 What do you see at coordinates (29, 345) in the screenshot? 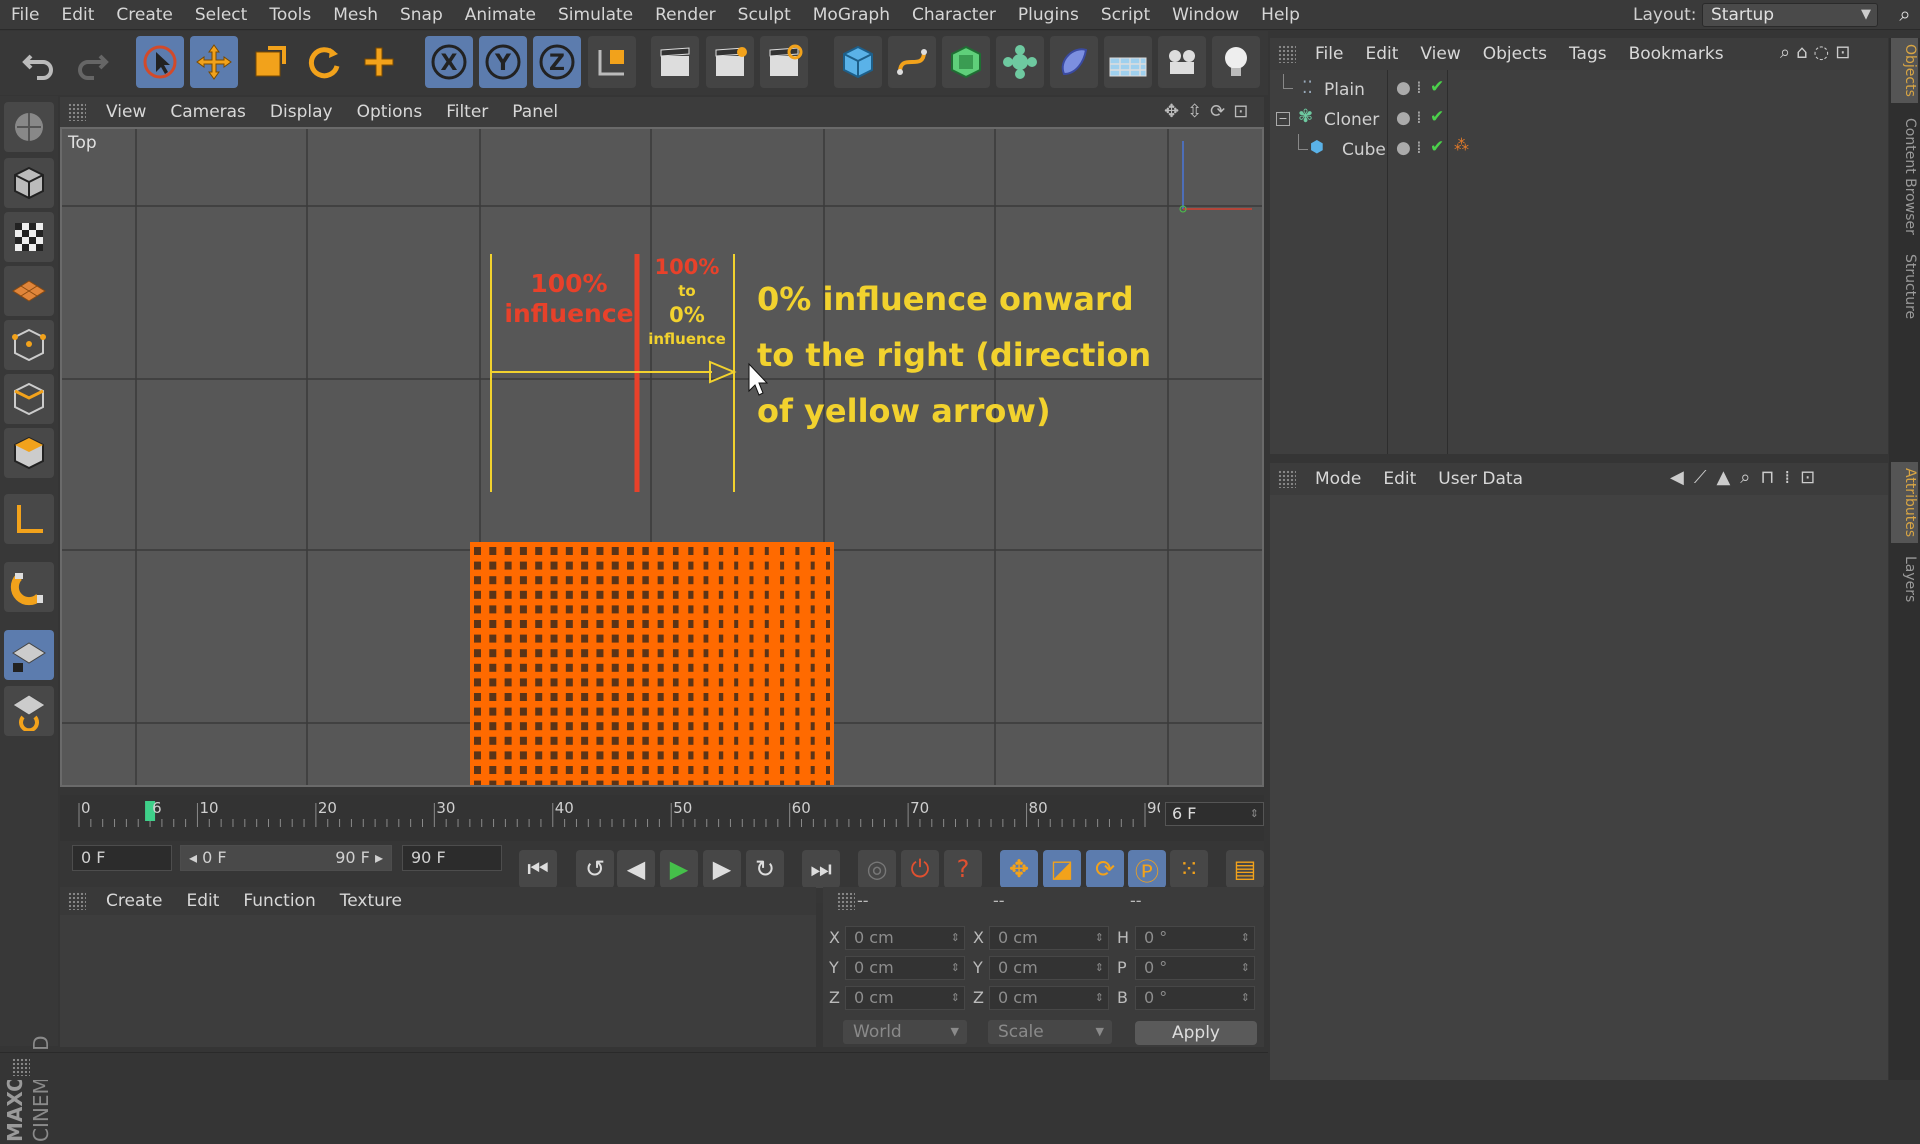
I see `points-mode-icon` at bounding box center [29, 345].